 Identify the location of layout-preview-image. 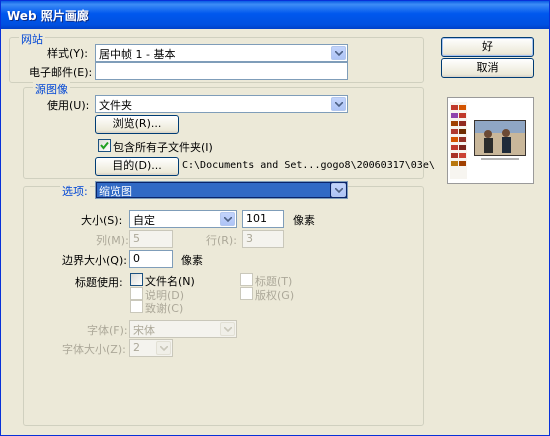
(490, 140).